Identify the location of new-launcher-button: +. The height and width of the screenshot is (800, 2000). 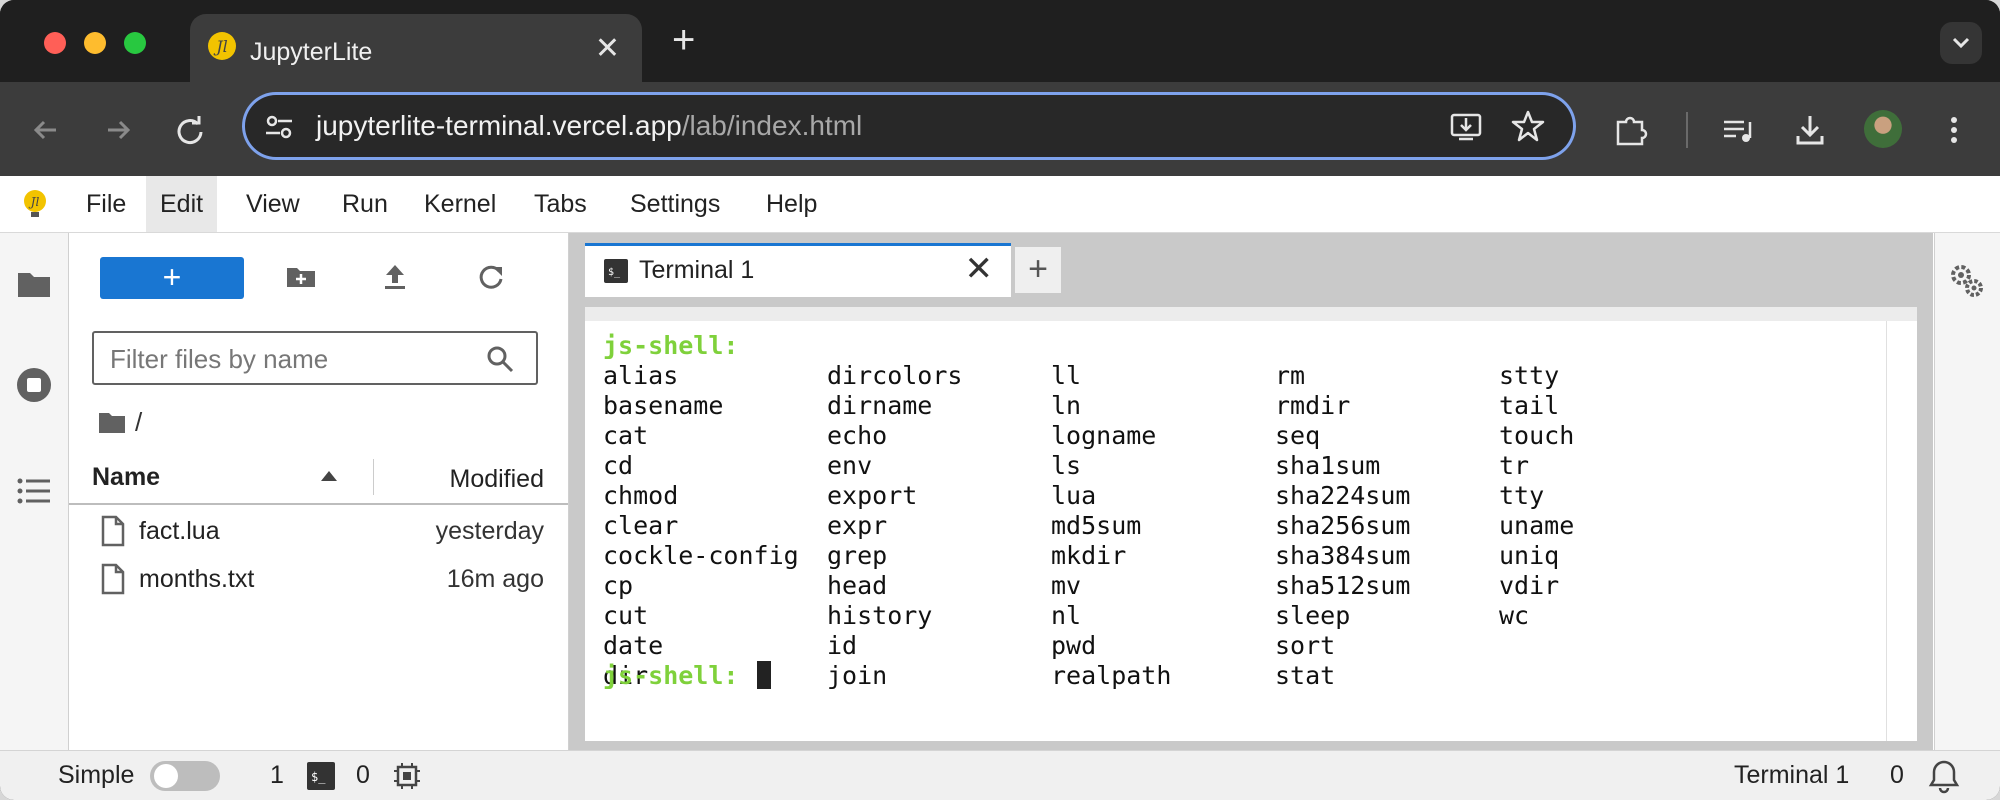
(172, 278).